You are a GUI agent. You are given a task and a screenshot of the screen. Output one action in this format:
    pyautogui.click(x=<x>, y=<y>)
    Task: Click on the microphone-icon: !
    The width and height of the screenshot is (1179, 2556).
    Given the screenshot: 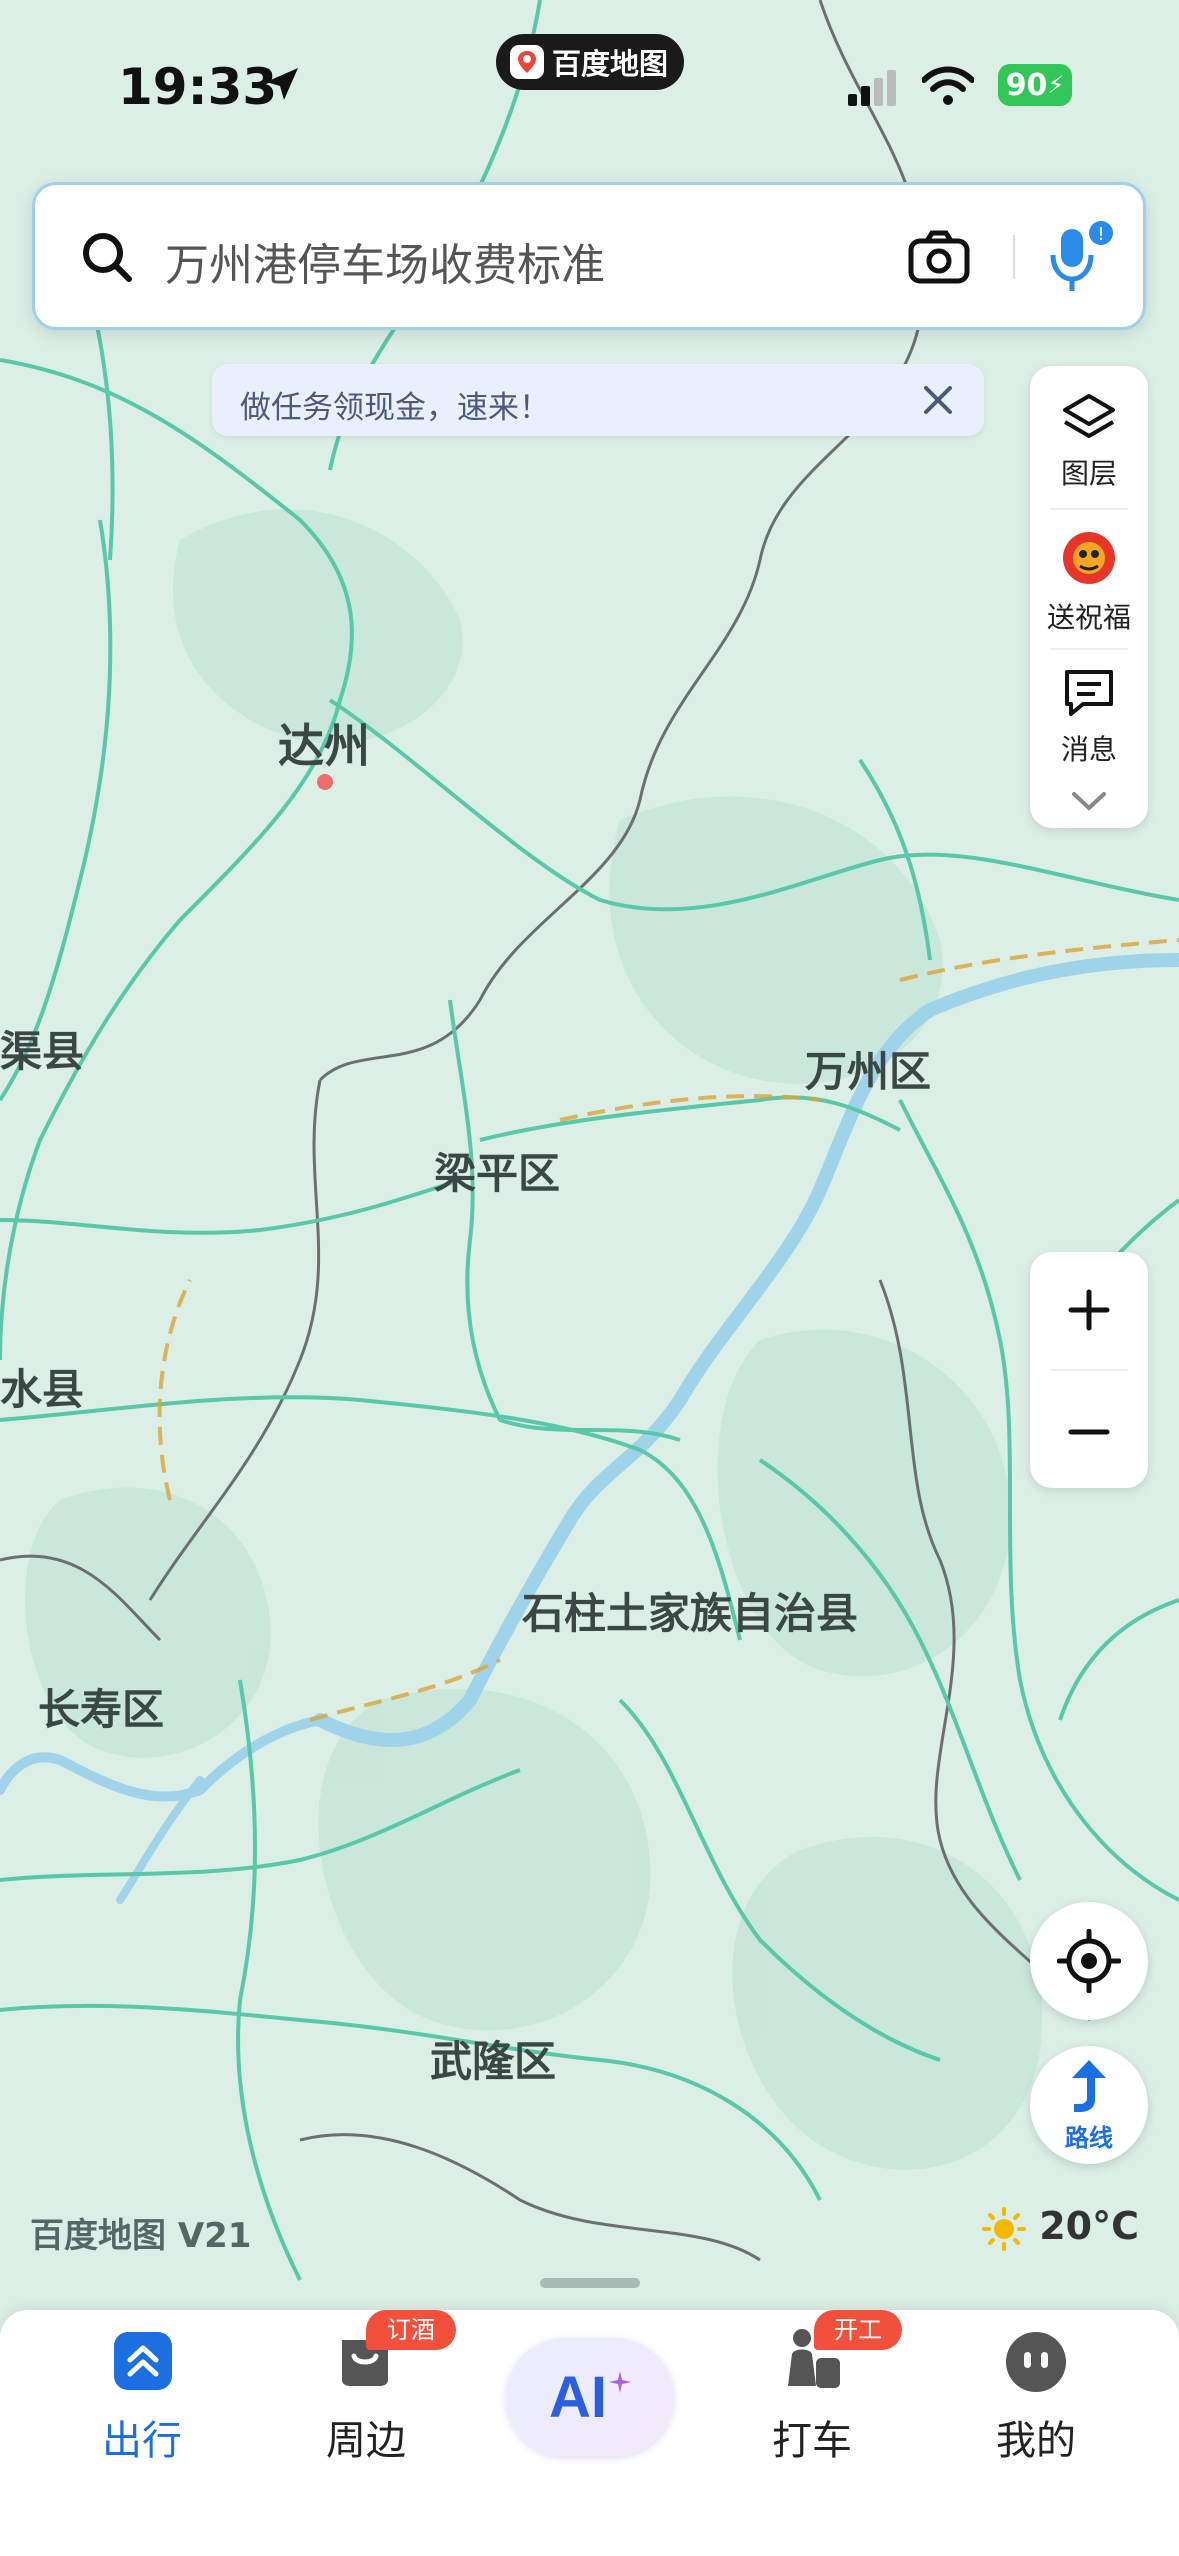 What is the action you would take?
    pyautogui.click(x=1080, y=257)
    